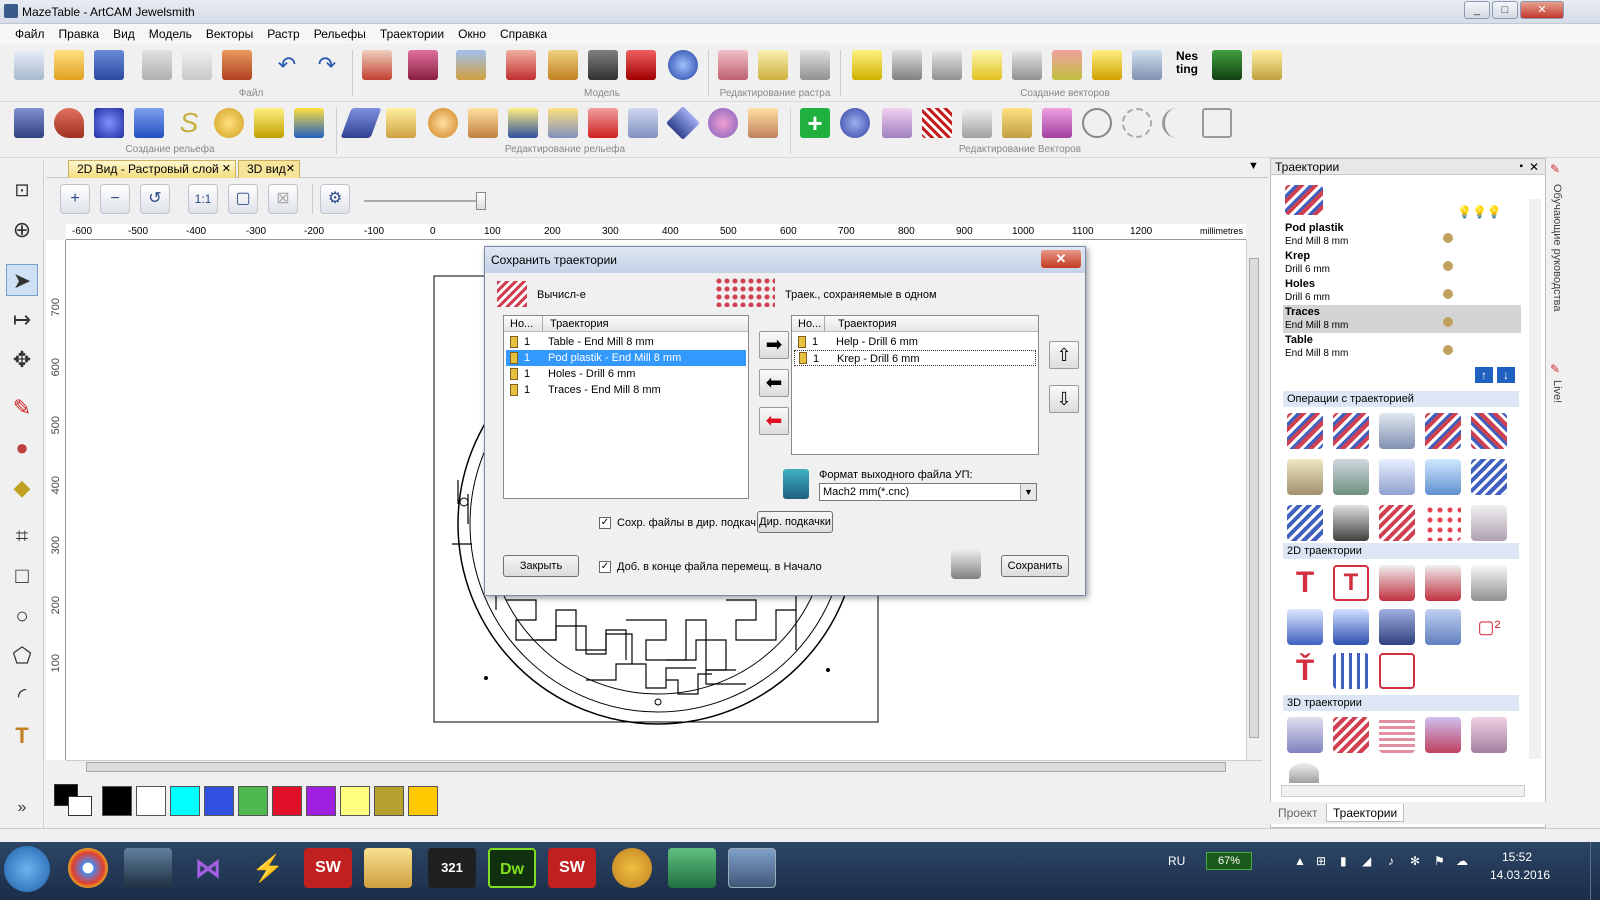  I want to click on zoom-out-icon: −, so click(115, 199).